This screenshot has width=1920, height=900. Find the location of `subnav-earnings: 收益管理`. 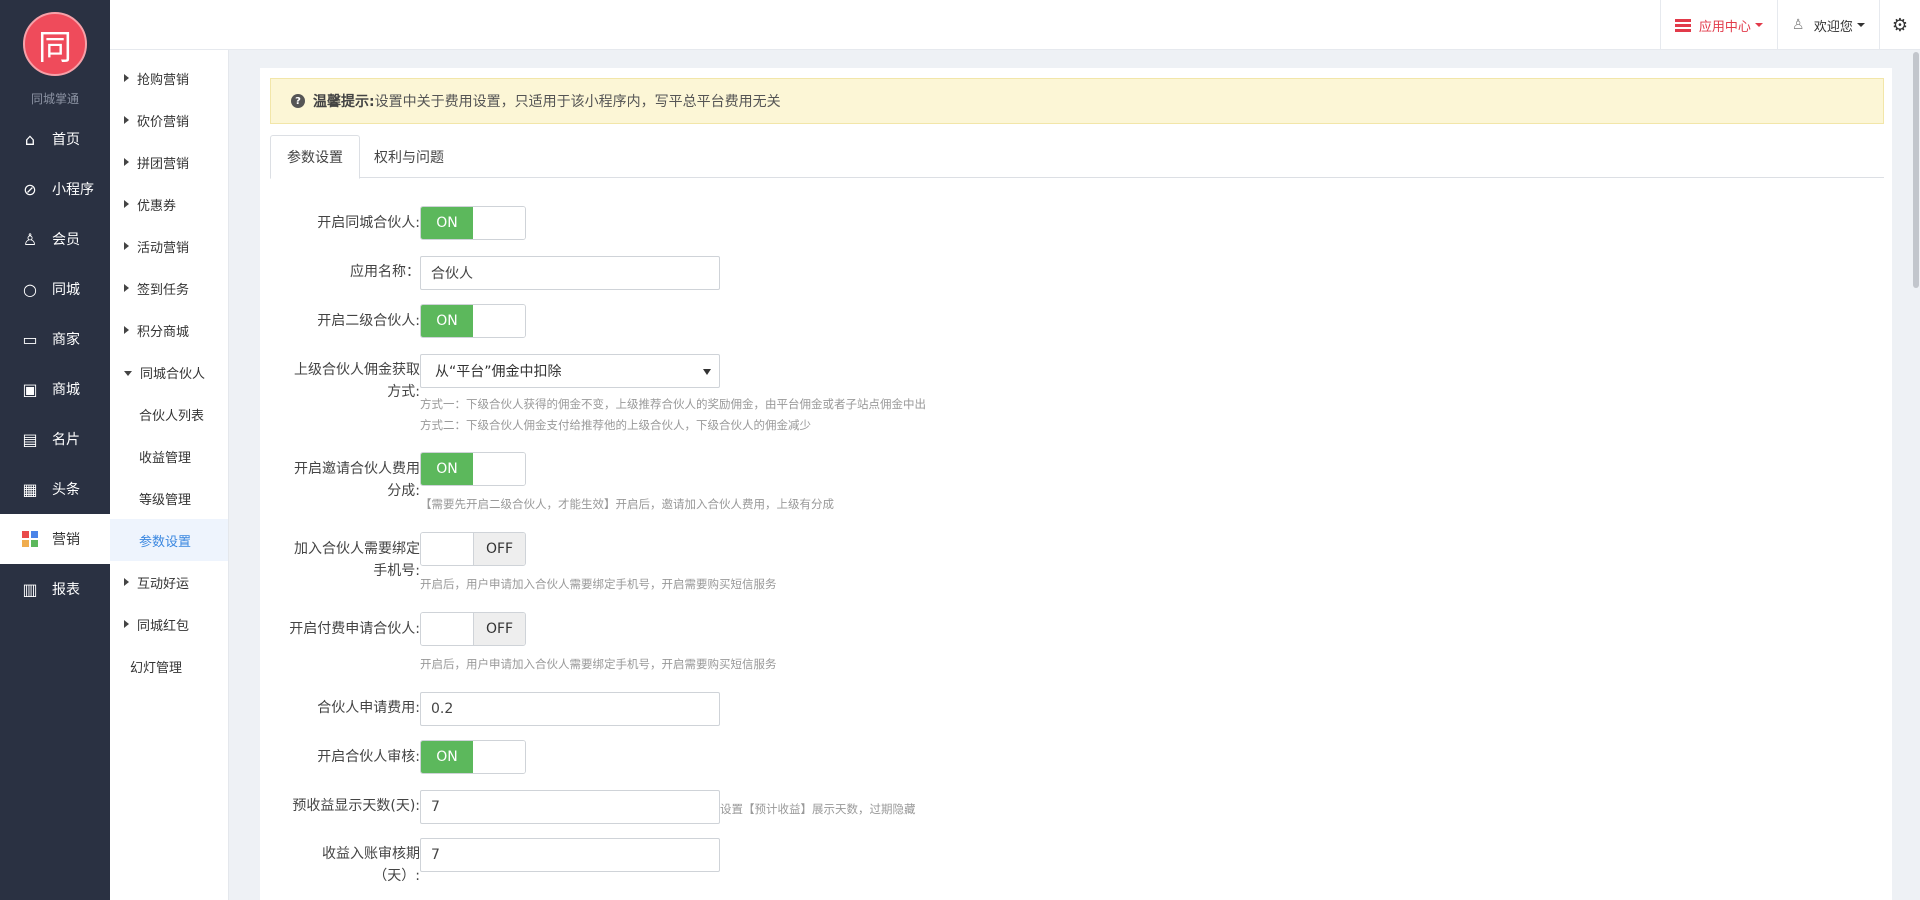

subnav-earnings: 收益管理 is located at coordinates (169, 456).